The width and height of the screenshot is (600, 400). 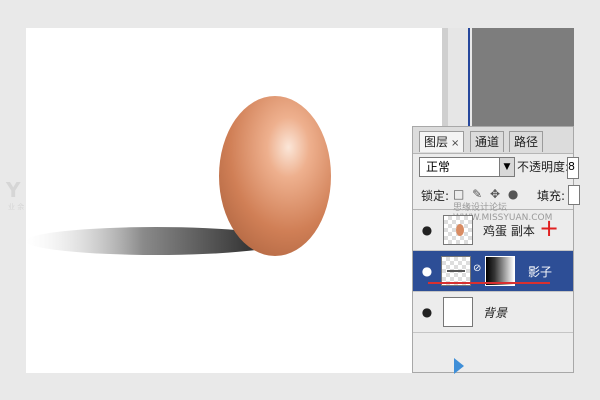 What do you see at coordinates (436, 142) in the screenshot?
I see `tab-layers-label: 图层` at bounding box center [436, 142].